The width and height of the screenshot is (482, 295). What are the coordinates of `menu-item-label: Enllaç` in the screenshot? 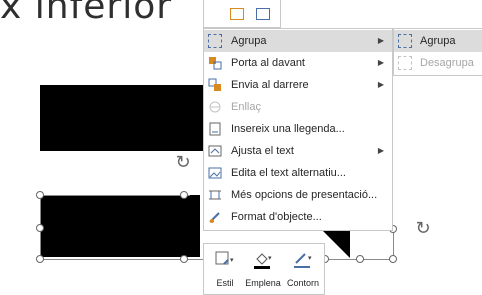 It's located at (246, 107).